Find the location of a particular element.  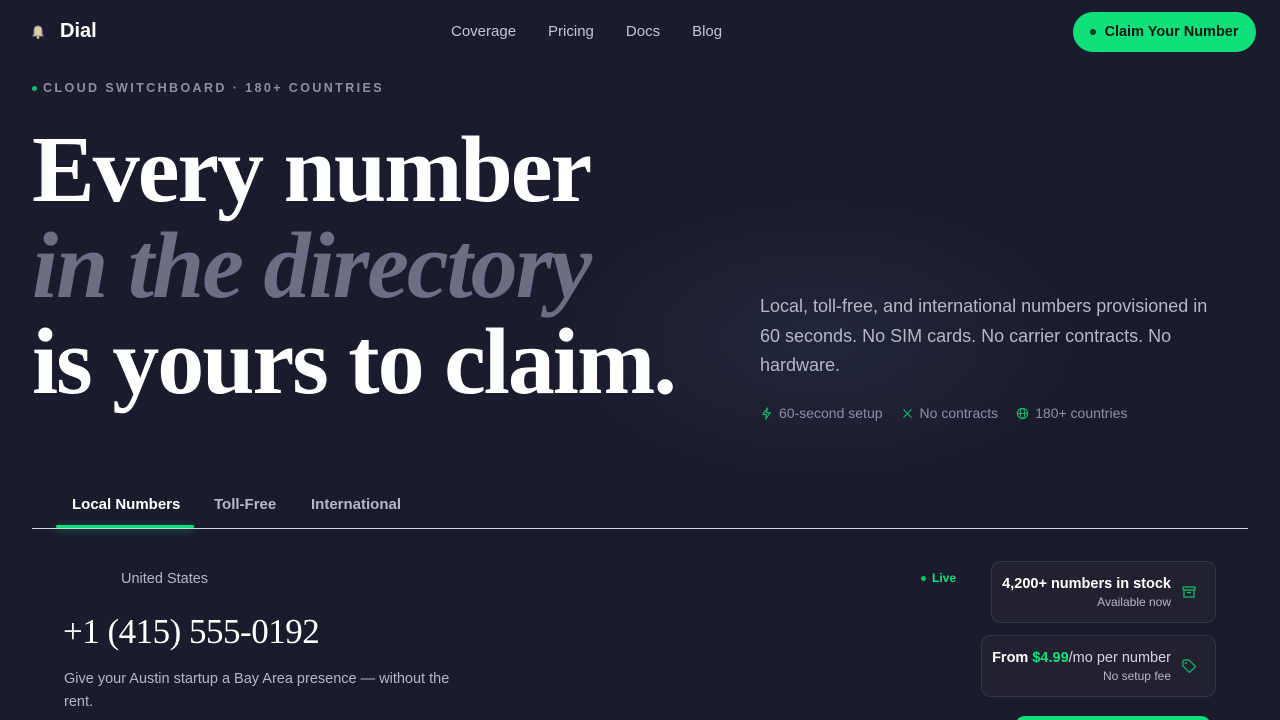

cta-dot-icon is located at coordinates (1093, 32).